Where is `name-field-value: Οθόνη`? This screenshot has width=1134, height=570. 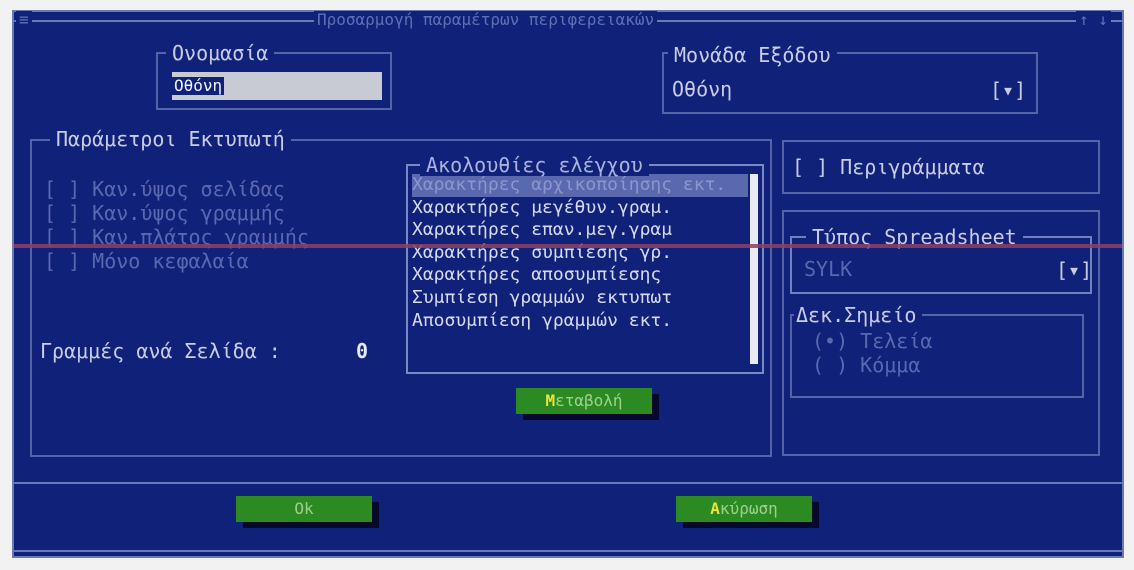
name-field-value: Οθόνη is located at coordinates (198, 85).